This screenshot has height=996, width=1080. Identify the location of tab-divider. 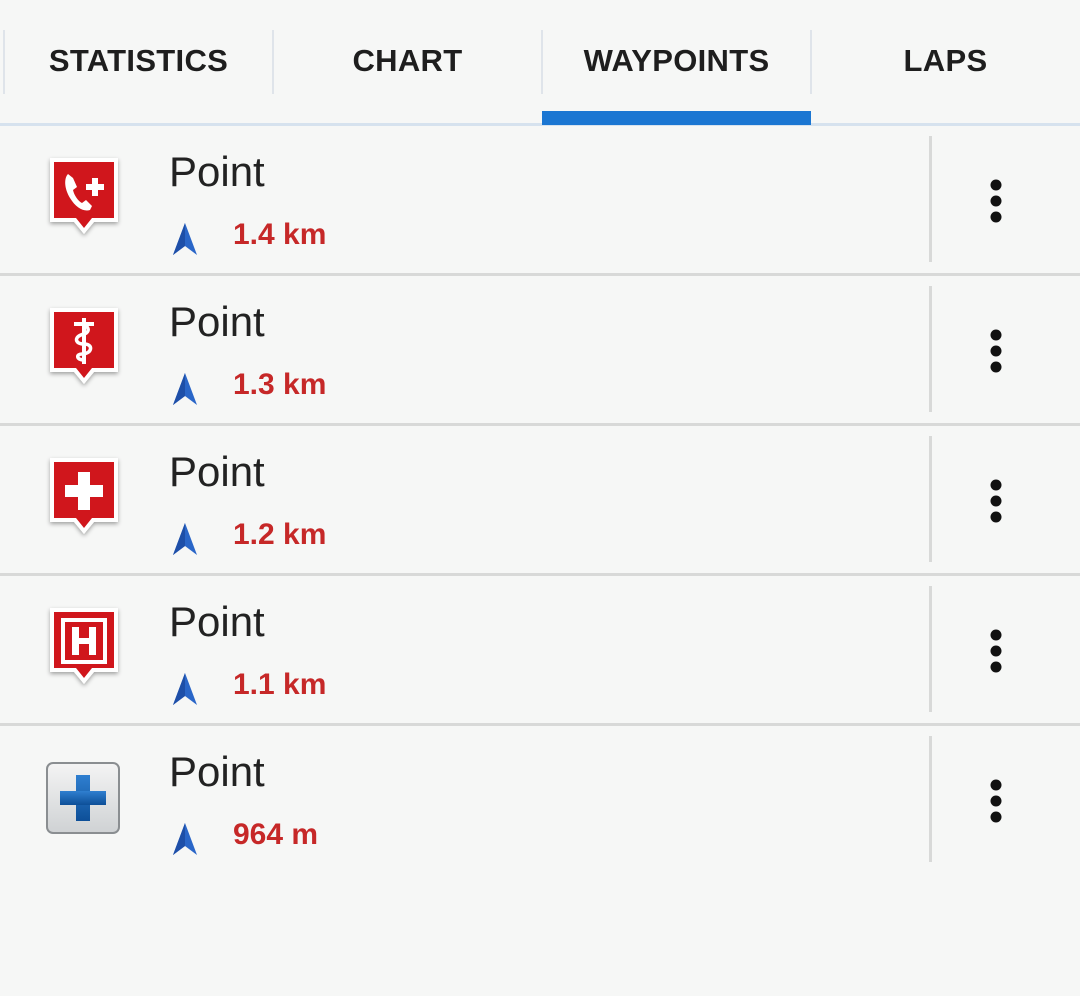
(4, 62).